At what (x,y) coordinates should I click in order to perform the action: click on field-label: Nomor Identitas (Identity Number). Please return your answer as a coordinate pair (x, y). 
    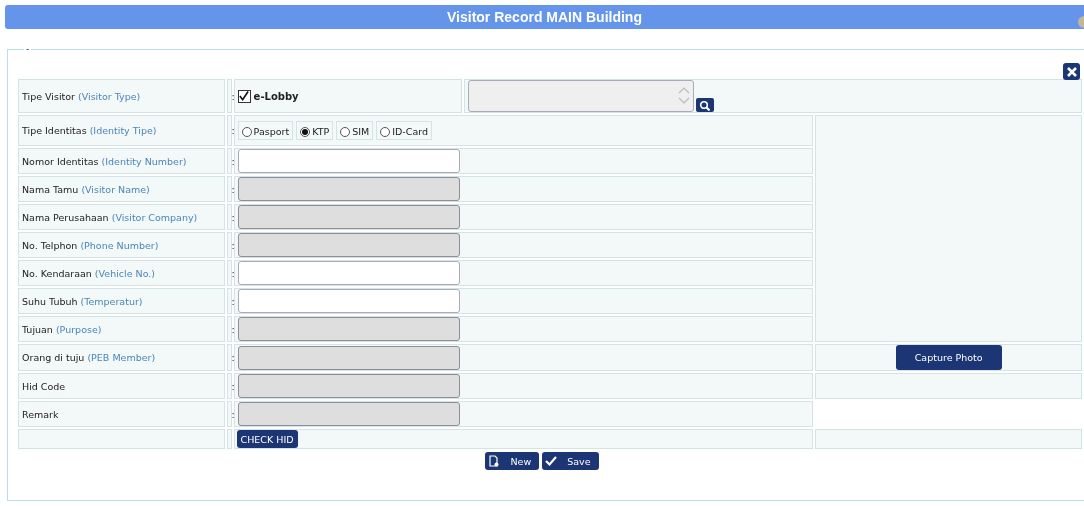
    Looking at the image, I should click on (104, 161).